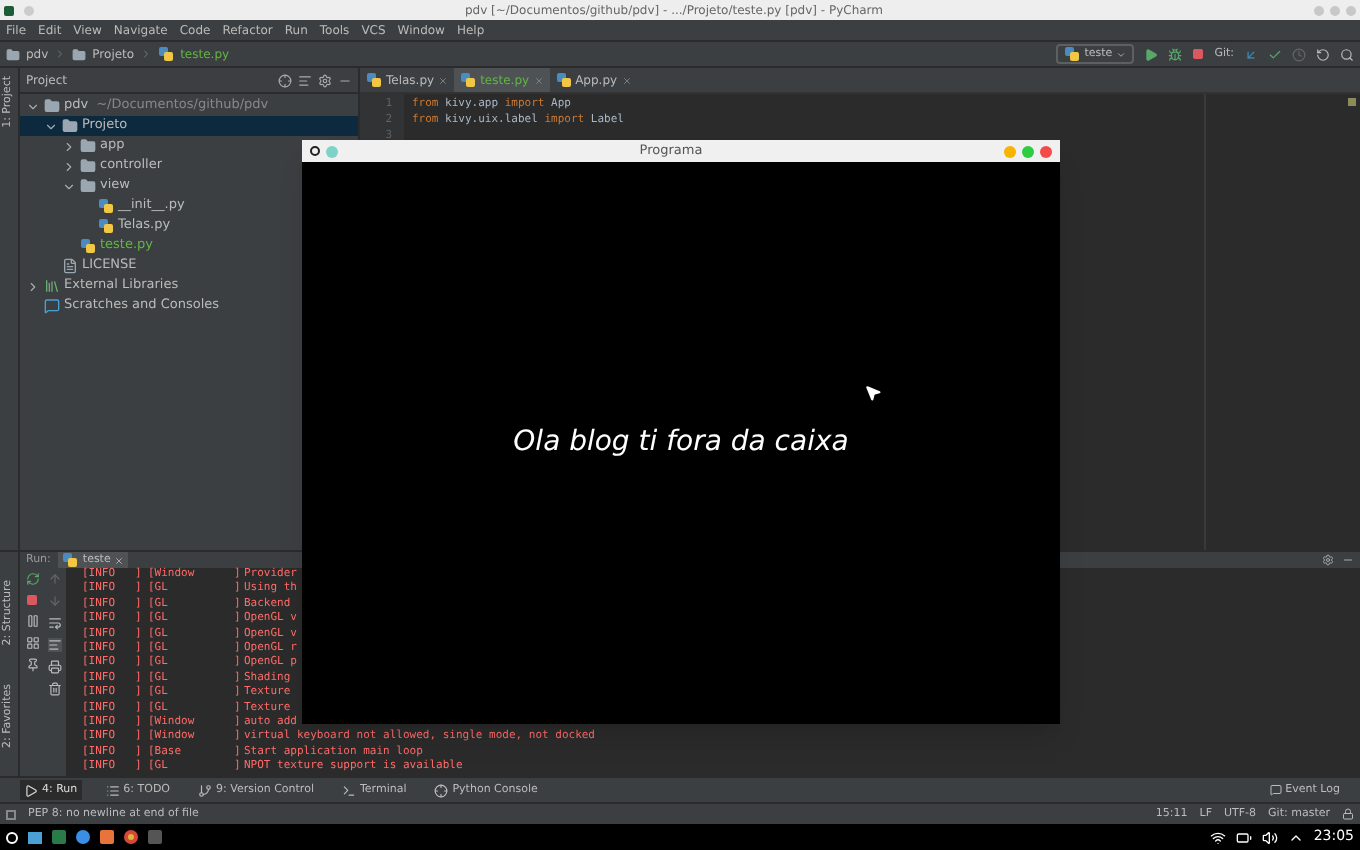 The height and width of the screenshot is (850, 1360). I want to click on close-icon, so click(1046, 151).